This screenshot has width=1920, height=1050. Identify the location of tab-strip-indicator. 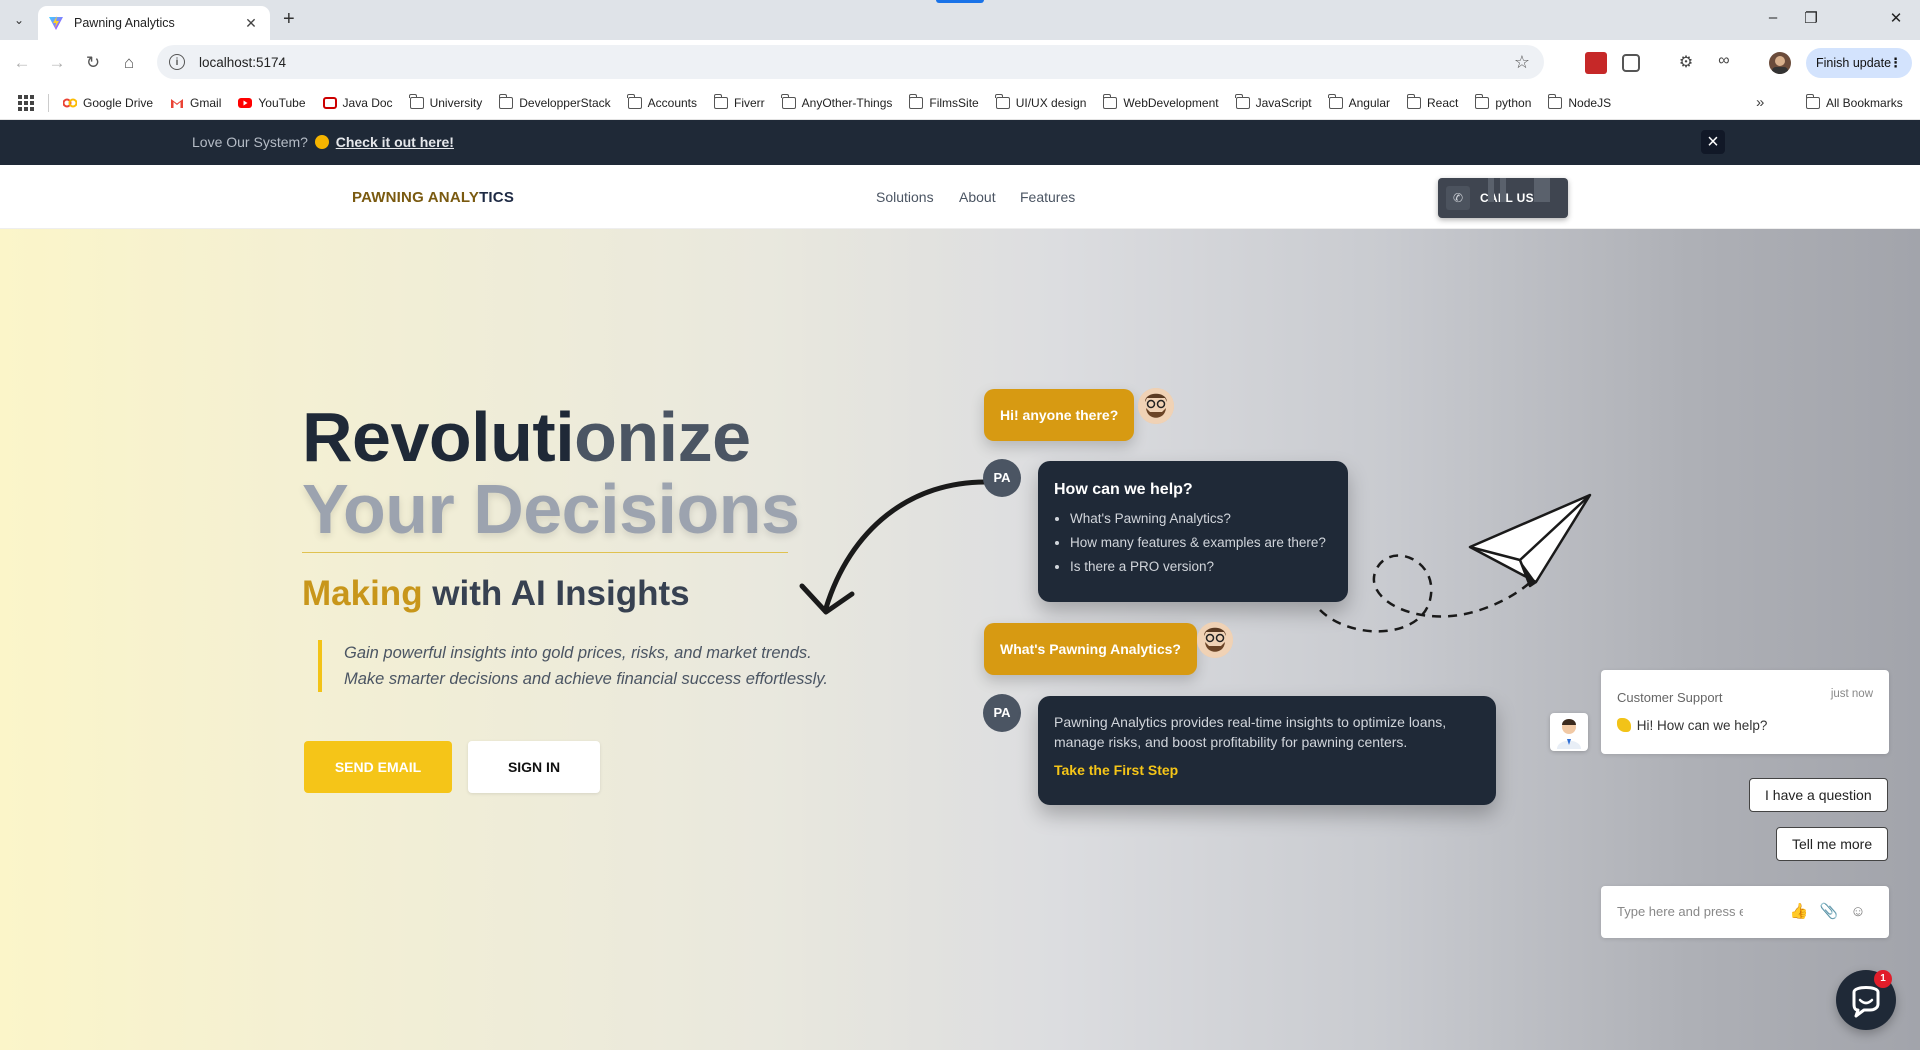
(960, 1).